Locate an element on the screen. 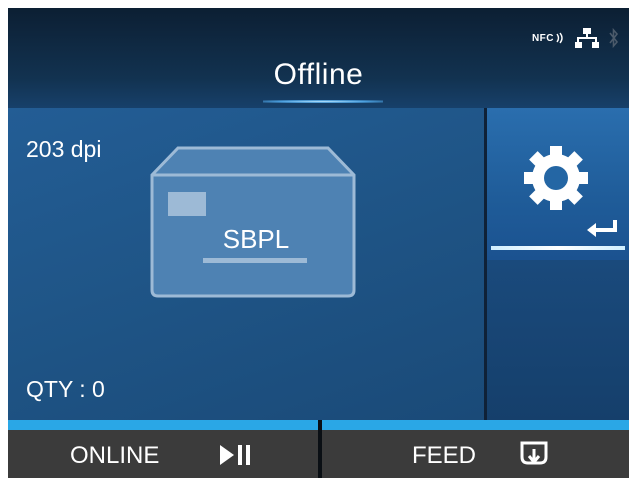  softkey-bar: ONLINE FEED is located at coordinates (318, 449).